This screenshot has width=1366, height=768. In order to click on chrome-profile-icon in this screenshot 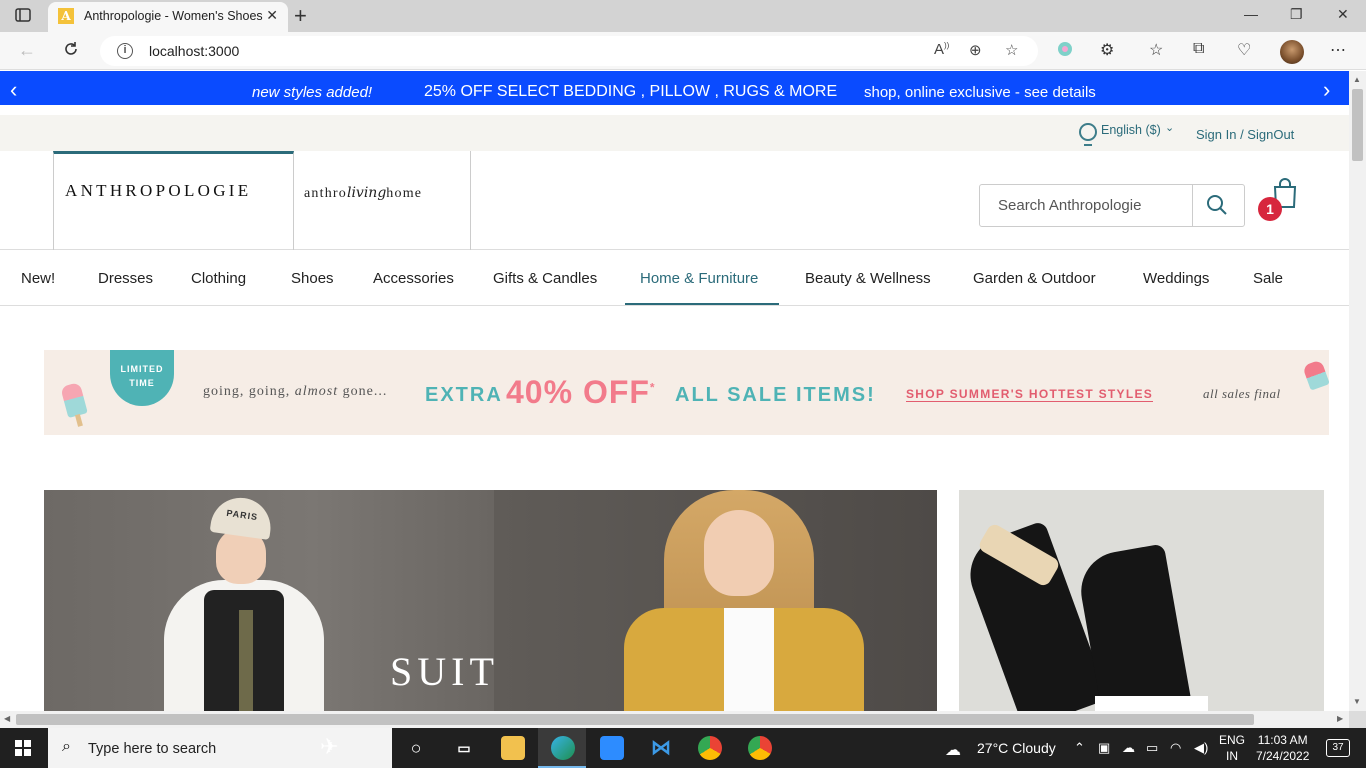, I will do `click(760, 748)`.